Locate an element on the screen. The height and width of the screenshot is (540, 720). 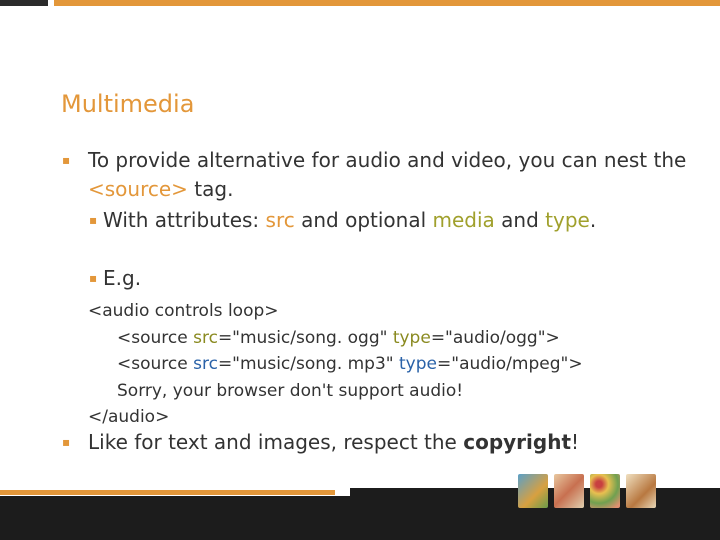
decorative-thumbnails is located at coordinates (587, 491).